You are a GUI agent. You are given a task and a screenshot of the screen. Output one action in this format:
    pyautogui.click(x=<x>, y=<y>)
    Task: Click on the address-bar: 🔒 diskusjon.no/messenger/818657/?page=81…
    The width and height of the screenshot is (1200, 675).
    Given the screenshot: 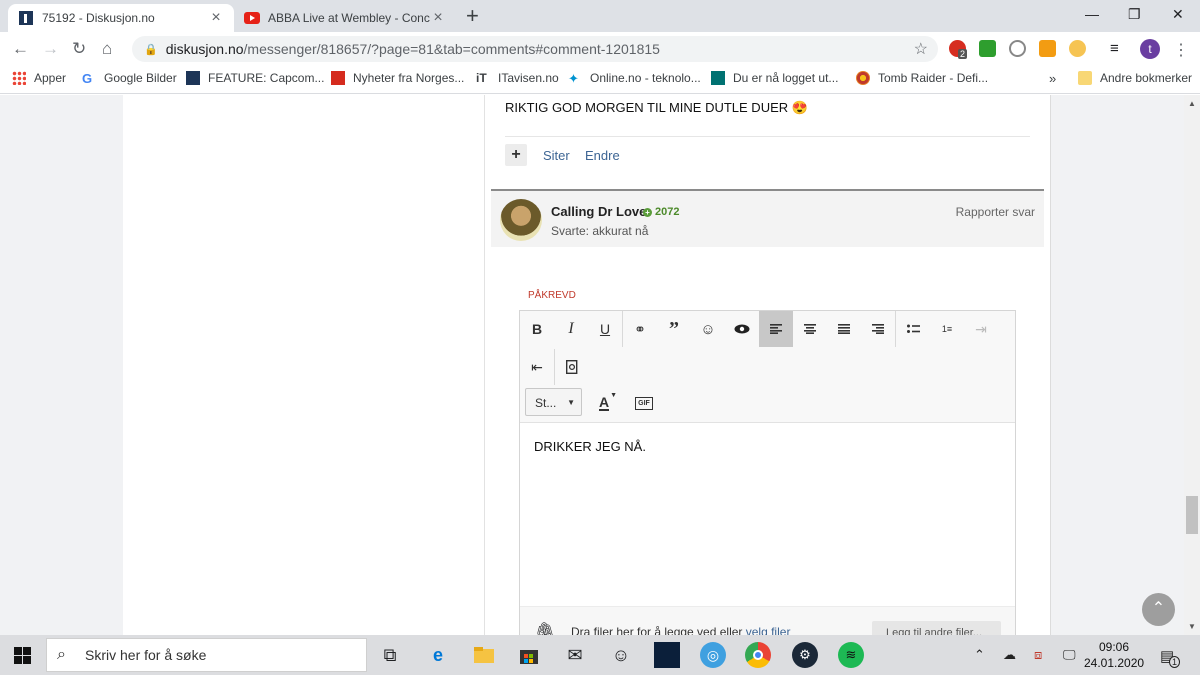 What is the action you would take?
    pyautogui.click(x=535, y=49)
    